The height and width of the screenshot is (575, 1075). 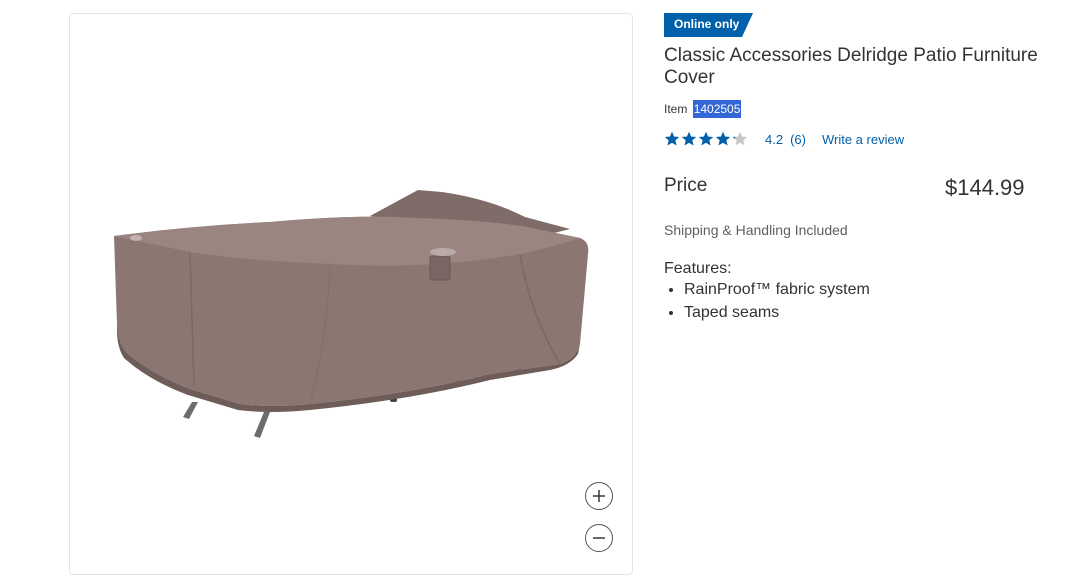 I want to click on star-icons, so click(x=706, y=138).